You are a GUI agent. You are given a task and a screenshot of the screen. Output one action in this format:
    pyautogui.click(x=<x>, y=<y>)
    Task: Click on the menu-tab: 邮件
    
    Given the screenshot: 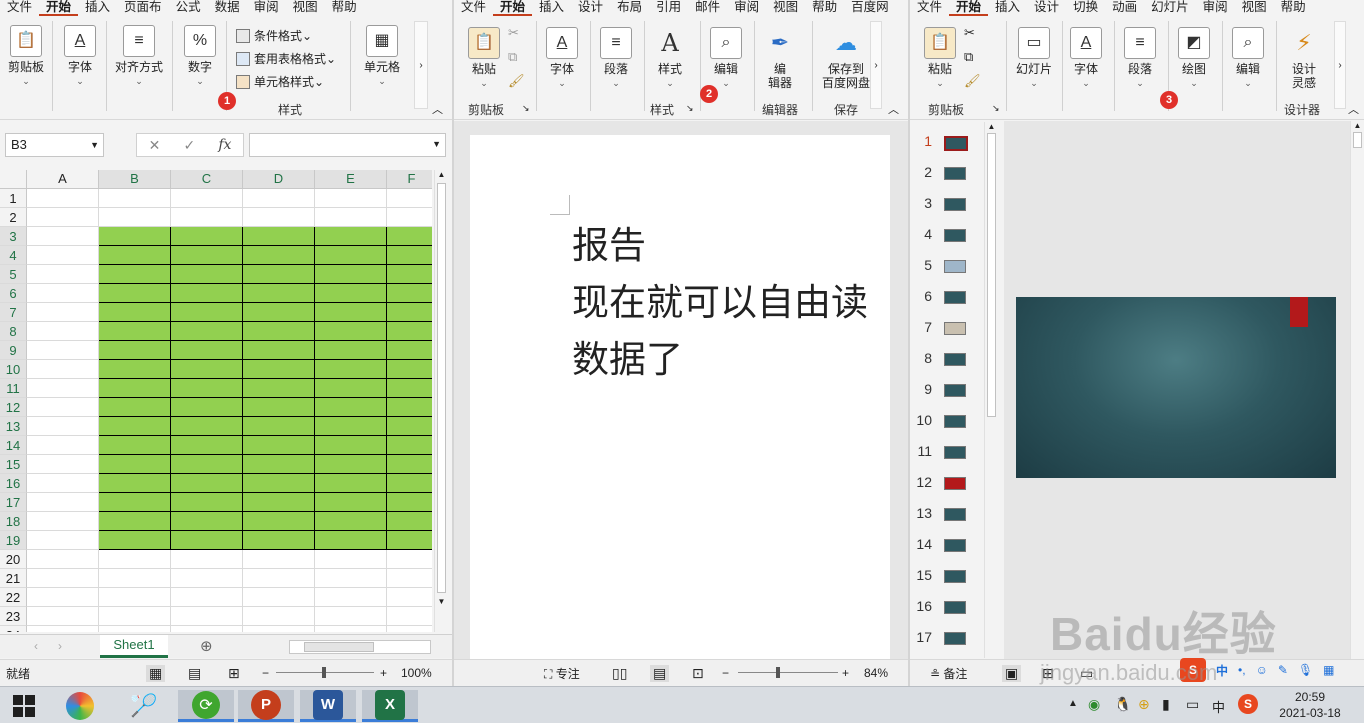 What is the action you would take?
    pyautogui.click(x=707, y=8)
    